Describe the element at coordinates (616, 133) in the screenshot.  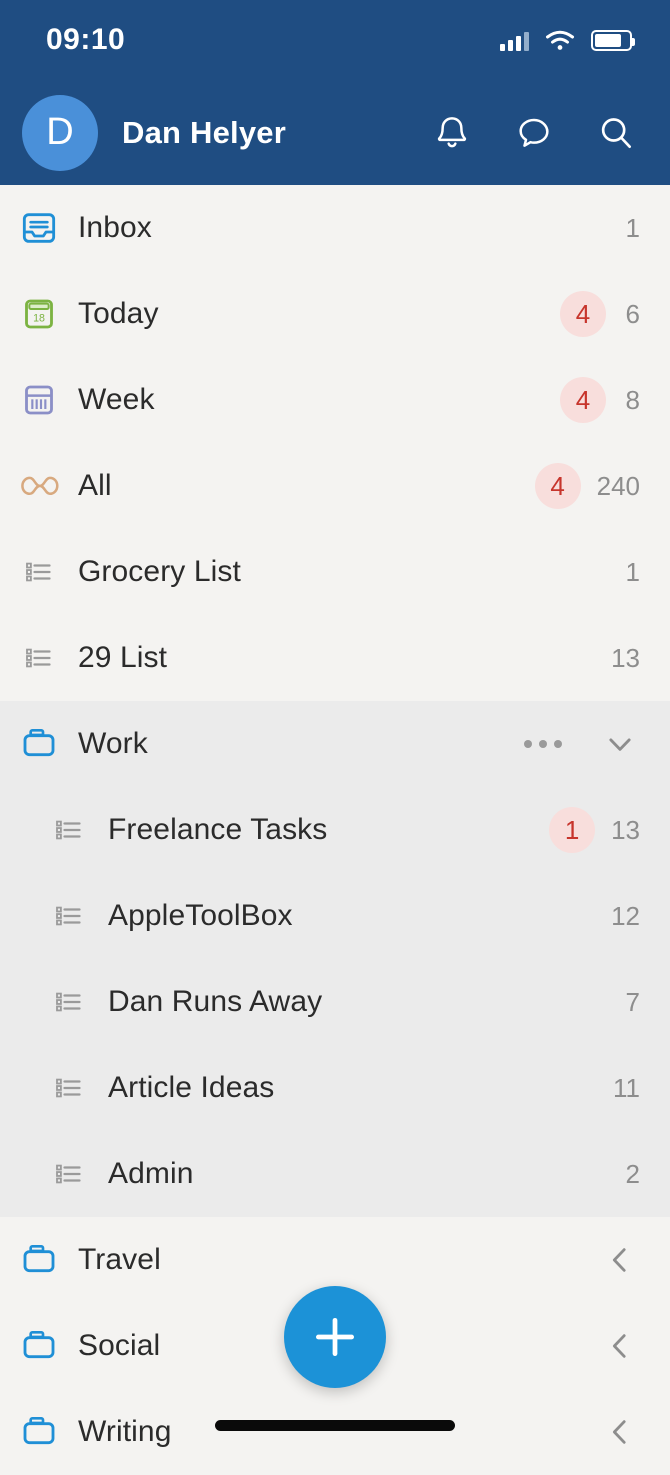
I see `search-icon` at that location.